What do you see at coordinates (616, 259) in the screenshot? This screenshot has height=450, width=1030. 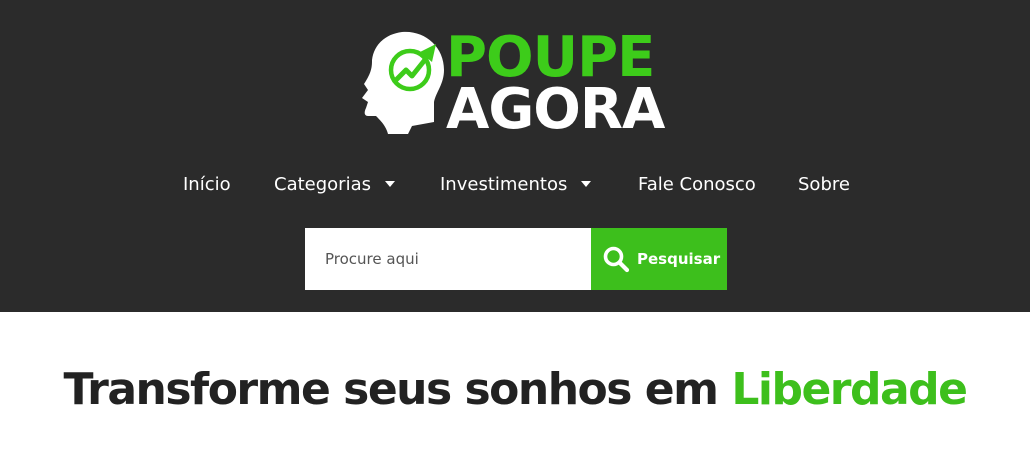 I see `search-icon` at bounding box center [616, 259].